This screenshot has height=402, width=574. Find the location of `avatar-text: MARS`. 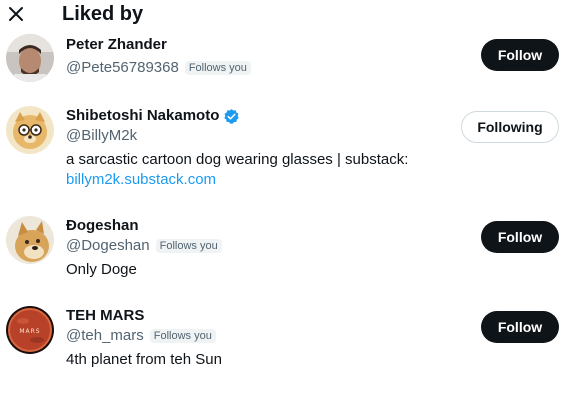

avatar-text: MARS is located at coordinates (29, 331).